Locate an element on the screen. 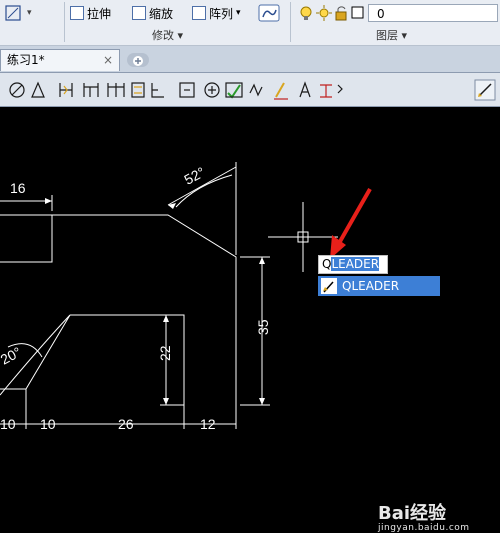 Image resolution: width=500 pixels, height=533 pixels. dimension-tool-icons is located at coordinates (175, 89).